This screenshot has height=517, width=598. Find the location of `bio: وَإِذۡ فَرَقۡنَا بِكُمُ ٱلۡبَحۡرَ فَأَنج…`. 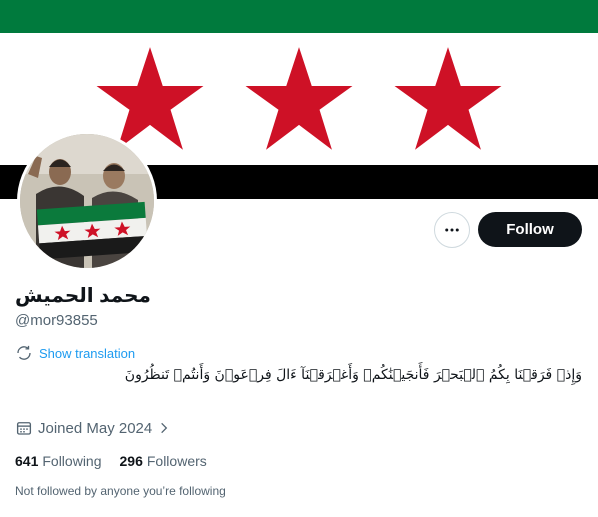

bio: وَإِذۡ فَرَقۡنَا بِكُمُ ٱلۡبَحۡرَ فَأَنج… is located at coordinates (353, 375).